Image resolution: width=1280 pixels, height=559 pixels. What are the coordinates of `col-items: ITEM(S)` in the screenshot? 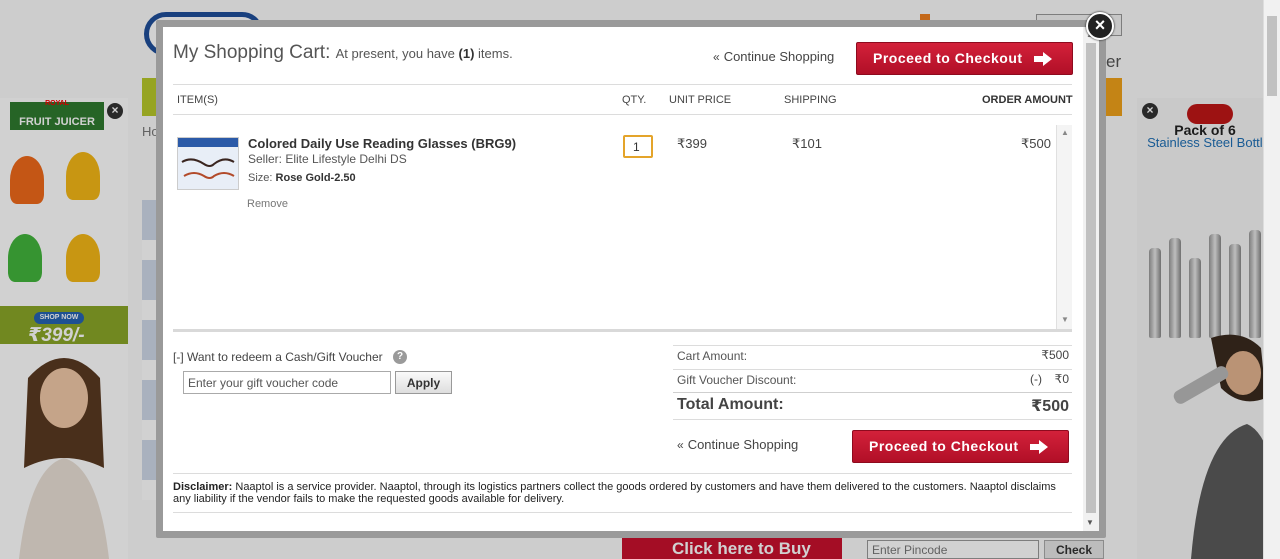 It's located at (197, 100).